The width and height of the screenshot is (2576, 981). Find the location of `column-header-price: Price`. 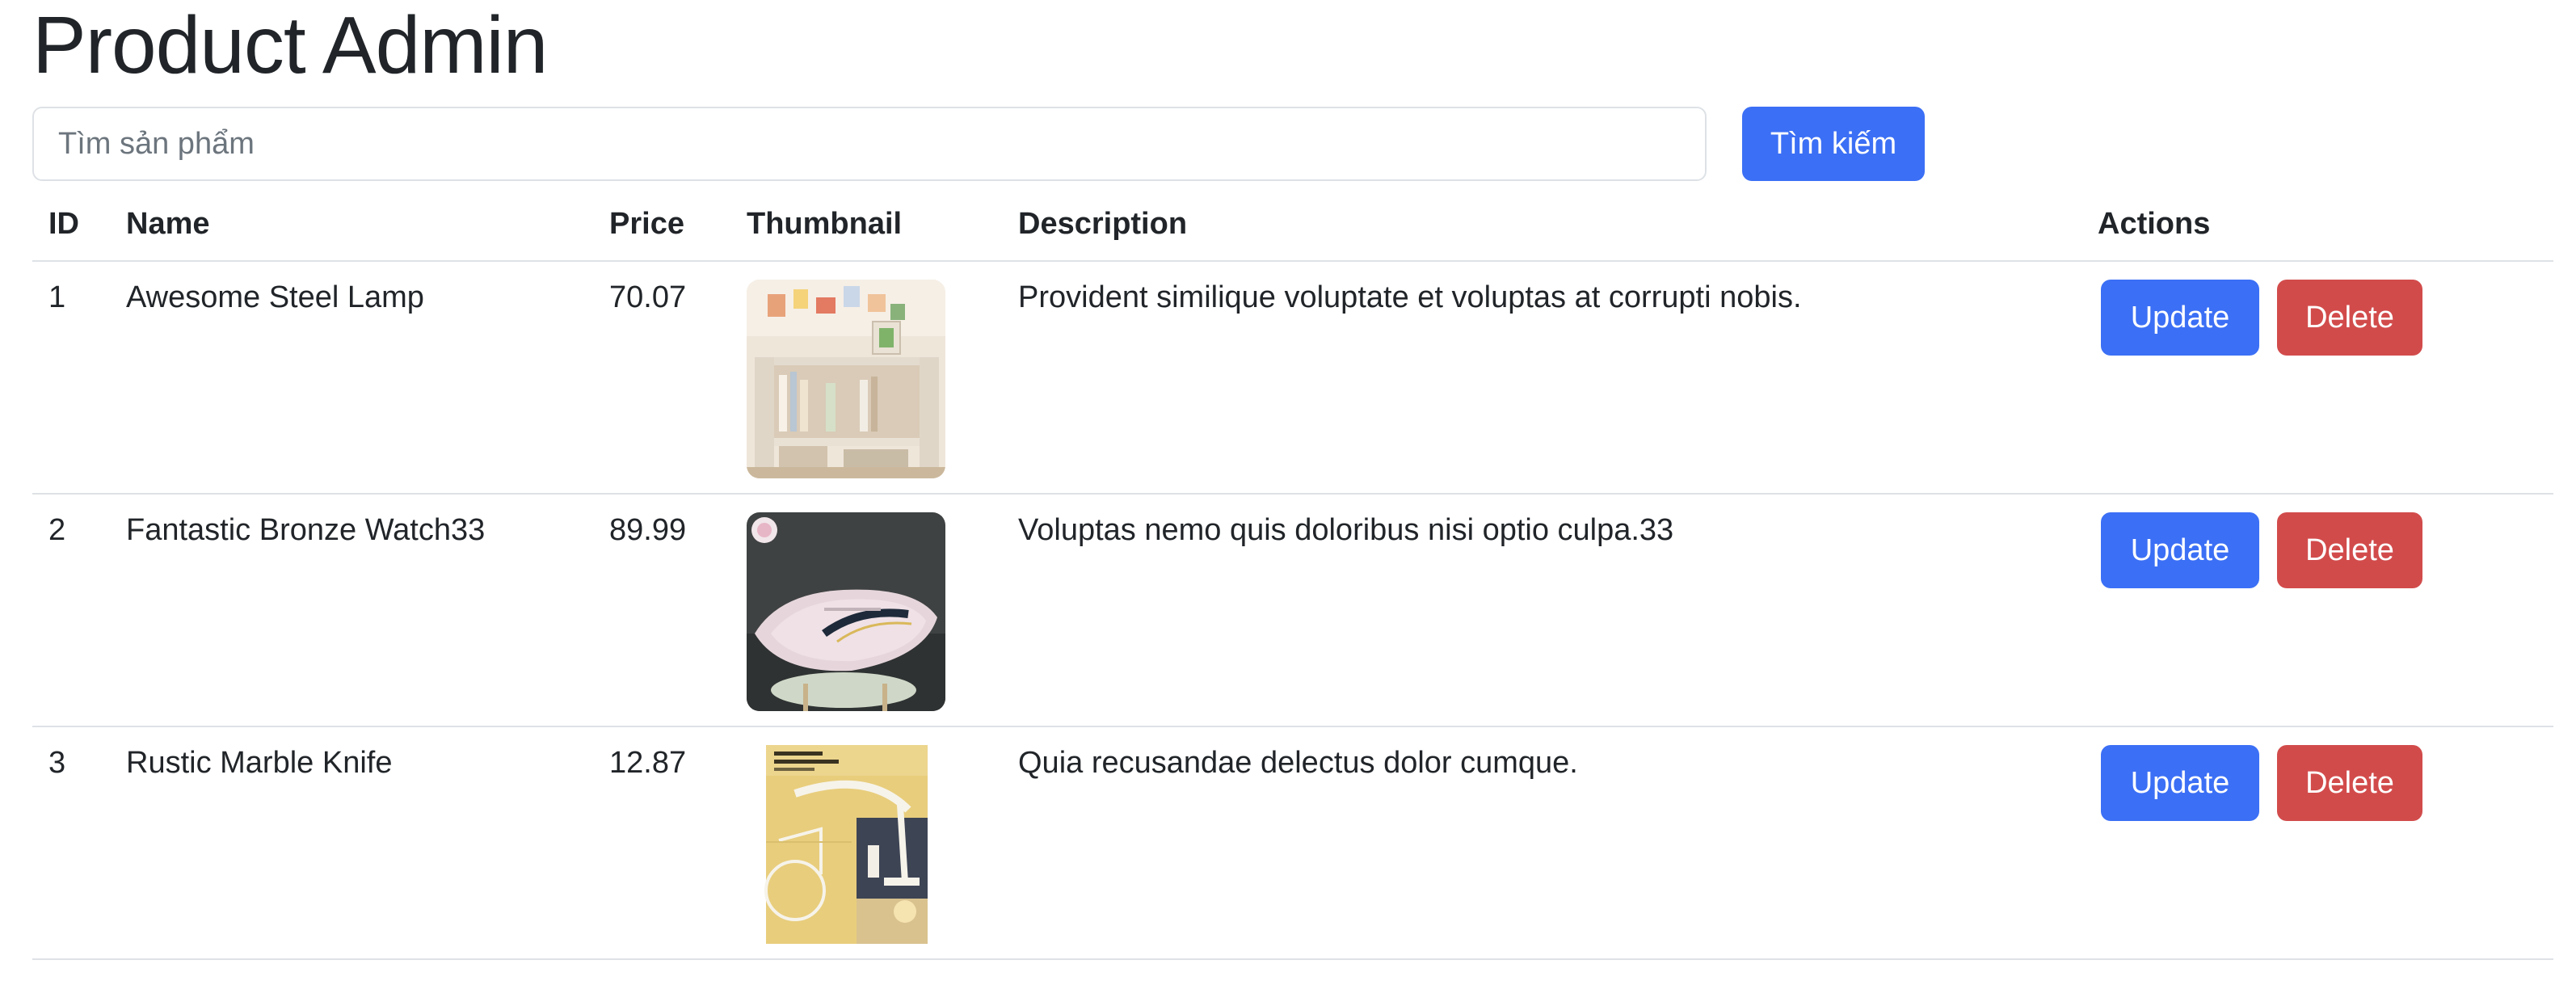

column-header-price: Price is located at coordinates (661, 225).